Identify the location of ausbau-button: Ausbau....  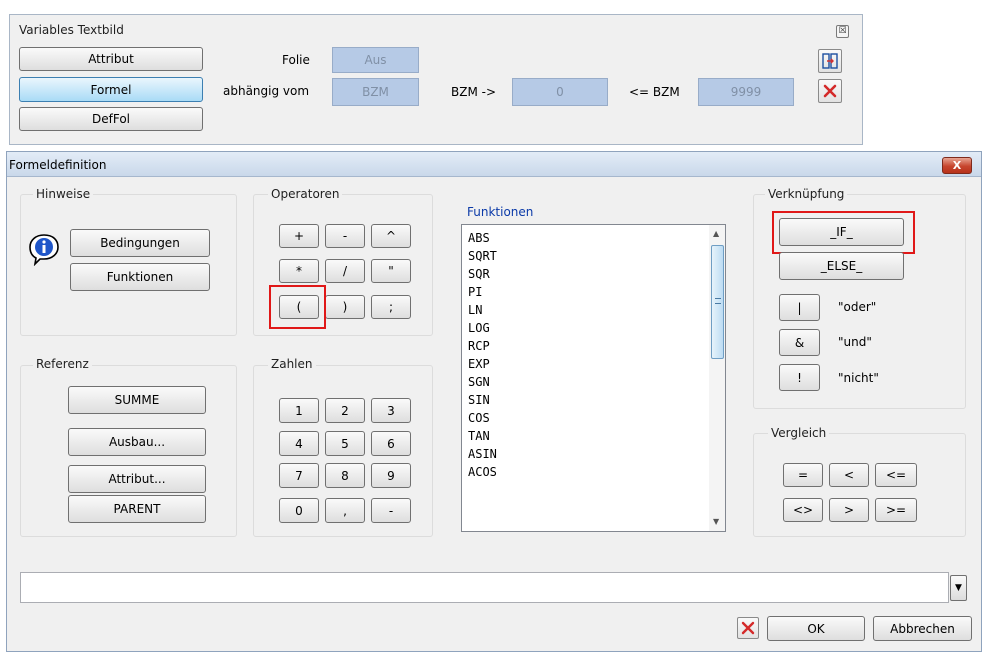
(137, 442).